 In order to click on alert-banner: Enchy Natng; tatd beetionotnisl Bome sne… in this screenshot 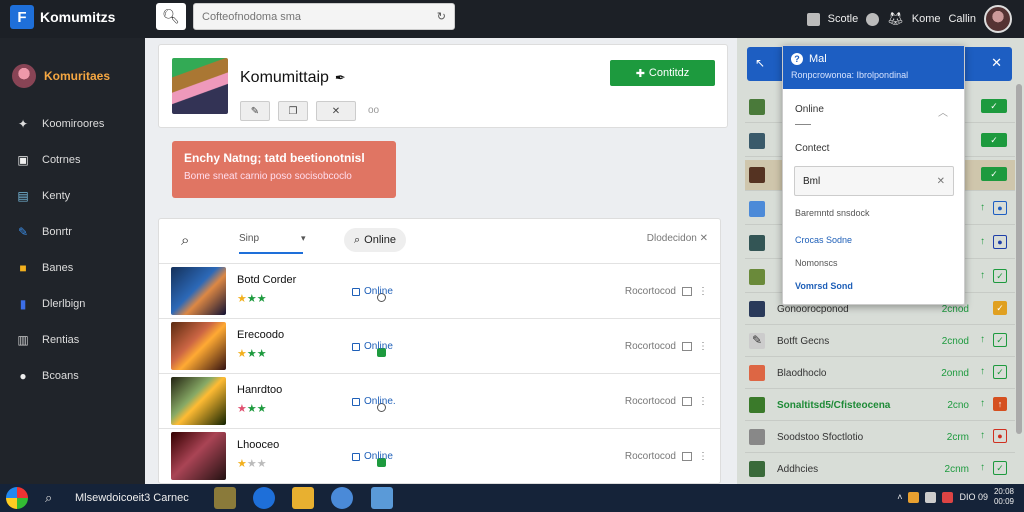, I will do `click(284, 169)`.